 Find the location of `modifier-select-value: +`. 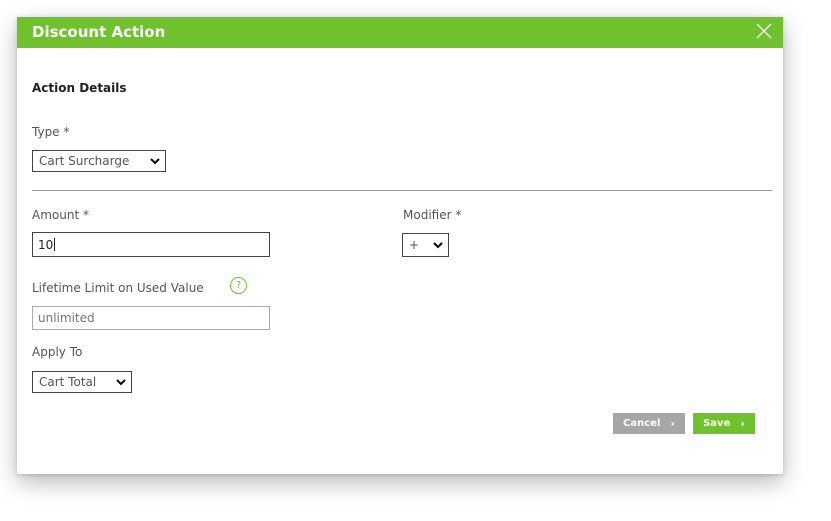

modifier-select-value: + is located at coordinates (414, 245).